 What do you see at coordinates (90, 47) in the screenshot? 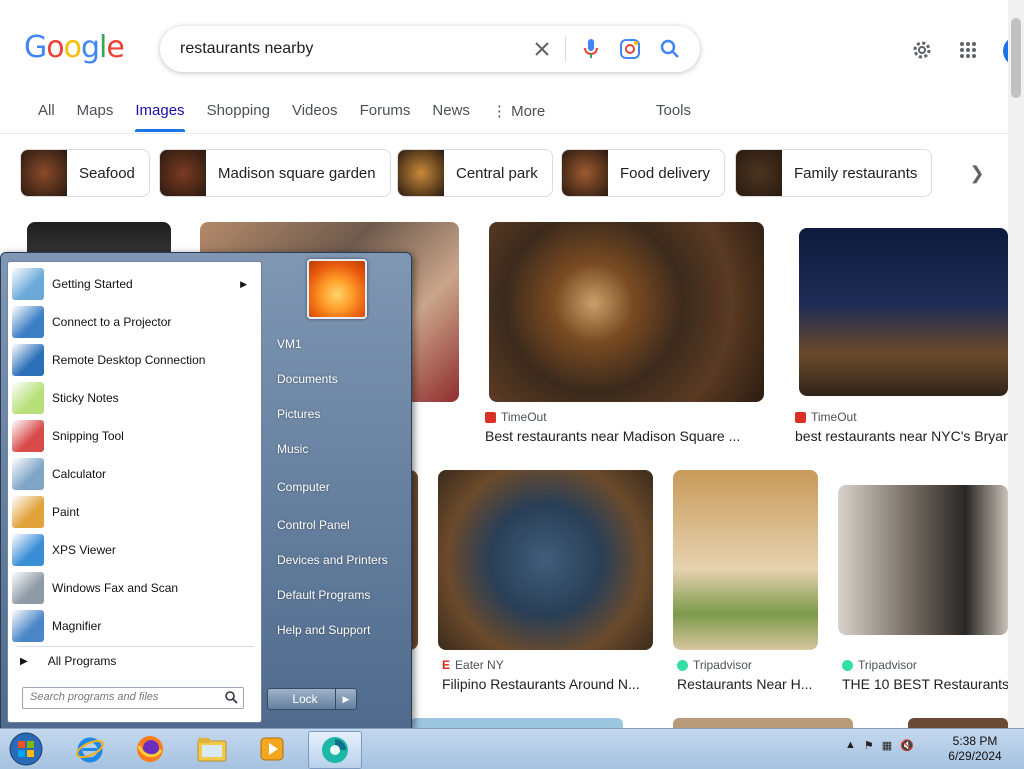
I see `logo-letter: g` at bounding box center [90, 47].